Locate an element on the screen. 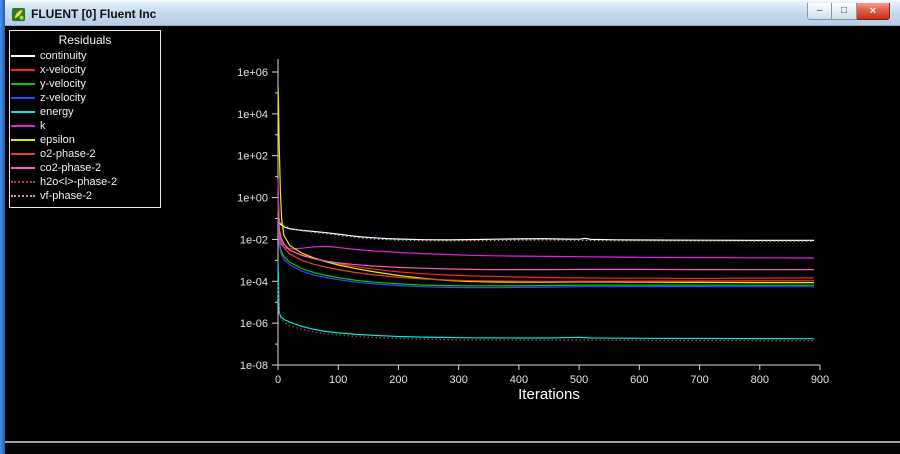 The height and width of the screenshot is (454, 900). legend-label: z-velocity is located at coordinates (63, 98).